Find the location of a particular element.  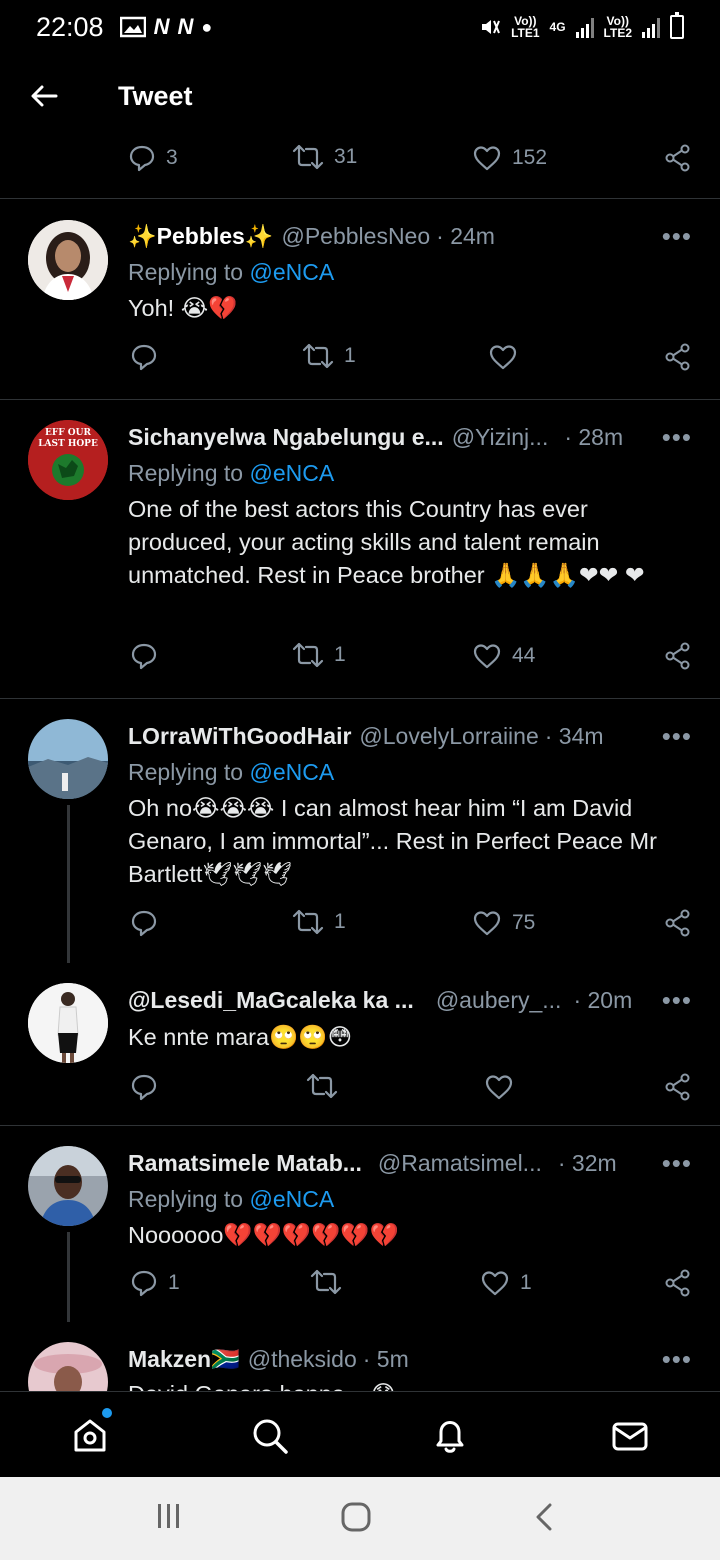

handle: @LovelyLorraiine is located at coordinates (448, 736).